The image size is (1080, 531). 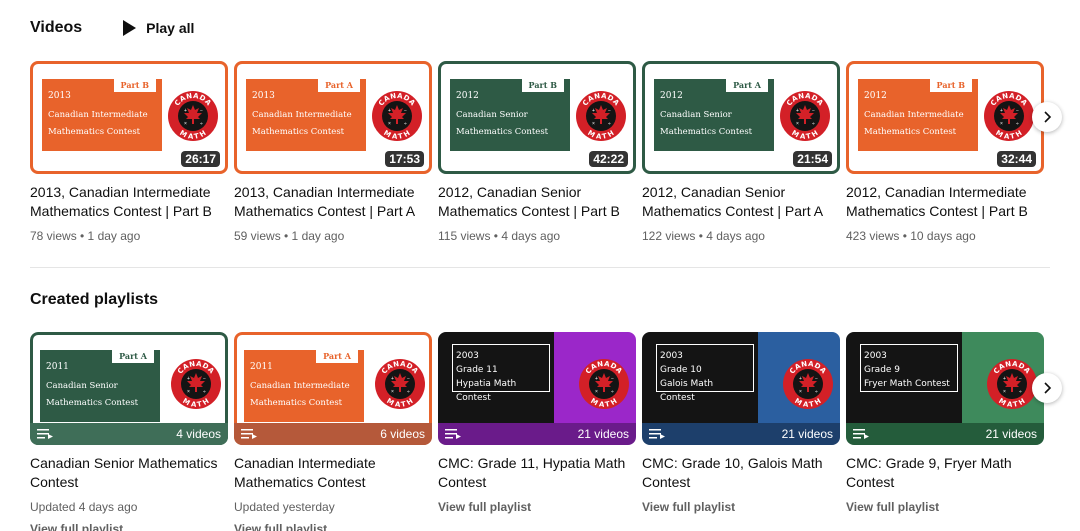 What do you see at coordinates (124, 463) in the screenshot?
I see `playlist-title-line: Canadian Senior Mathematics` at bounding box center [124, 463].